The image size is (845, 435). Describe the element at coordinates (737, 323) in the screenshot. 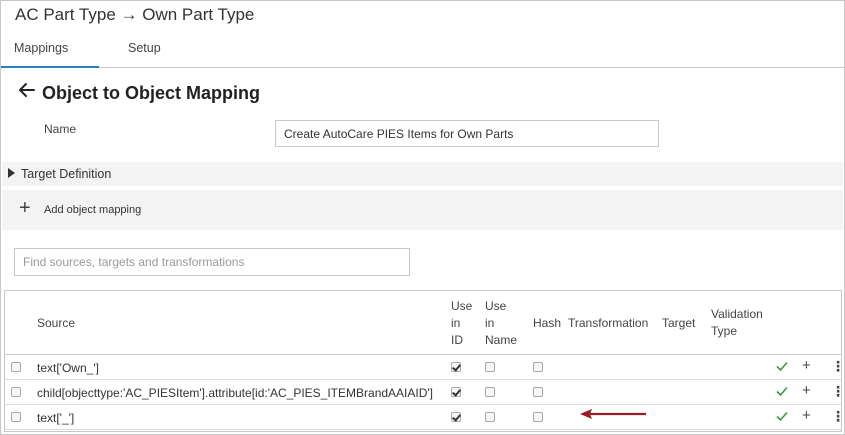

I see `col-header-validation-type: Validation Type` at that location.